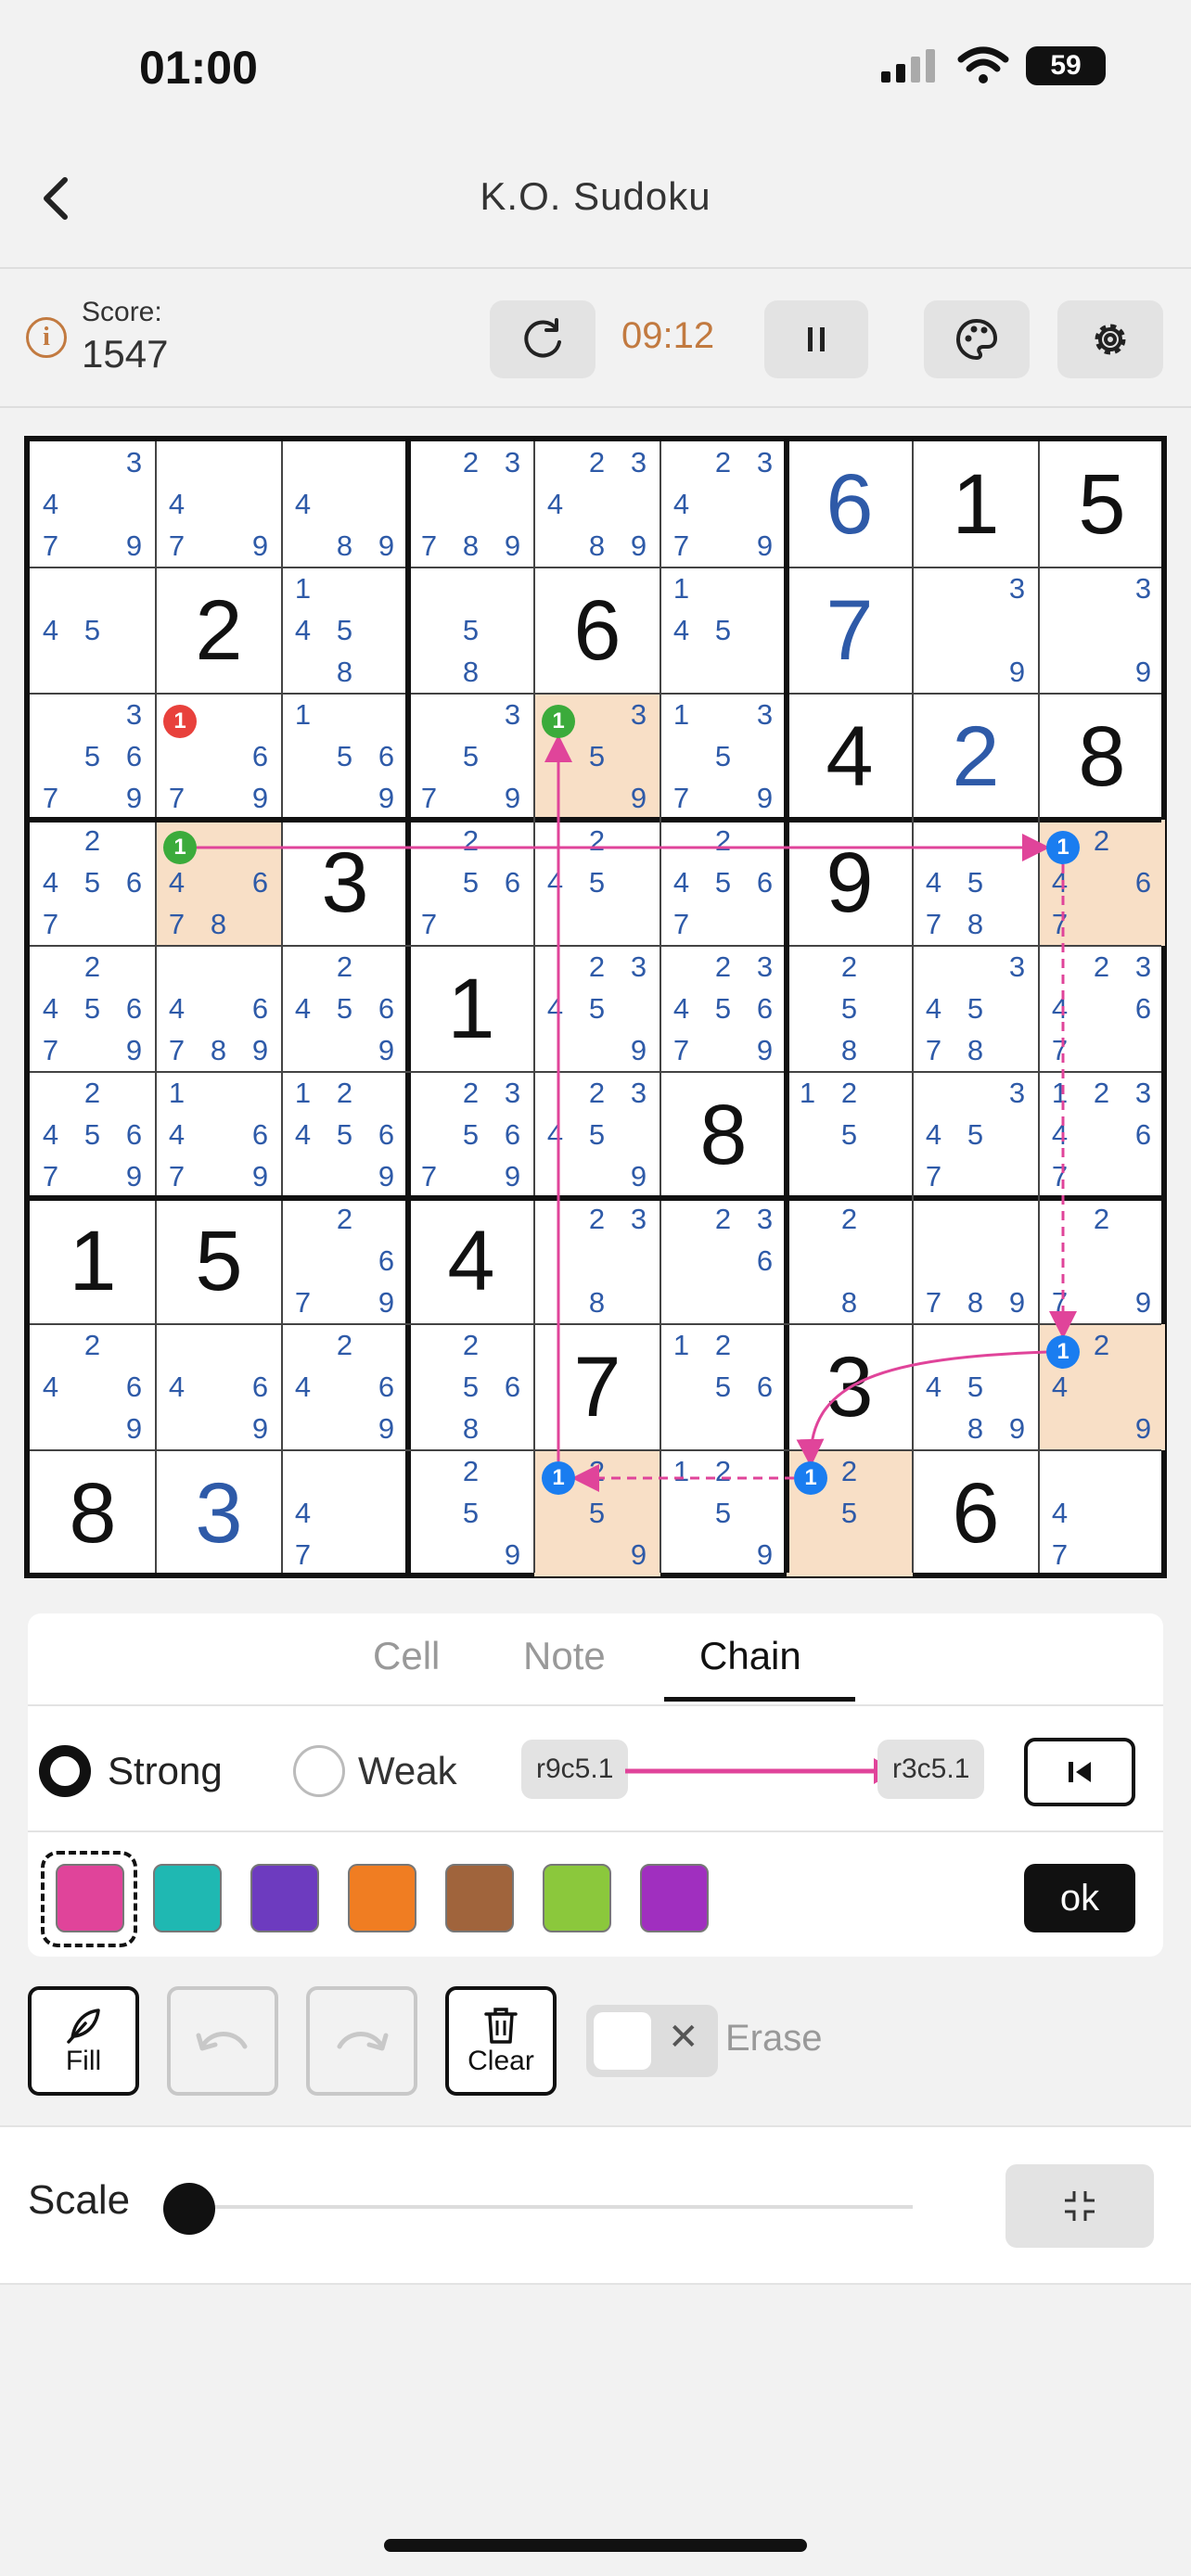  Describe the element at coordinates (83, 2026) in the screenshot. I see `feather-icon` at that location.